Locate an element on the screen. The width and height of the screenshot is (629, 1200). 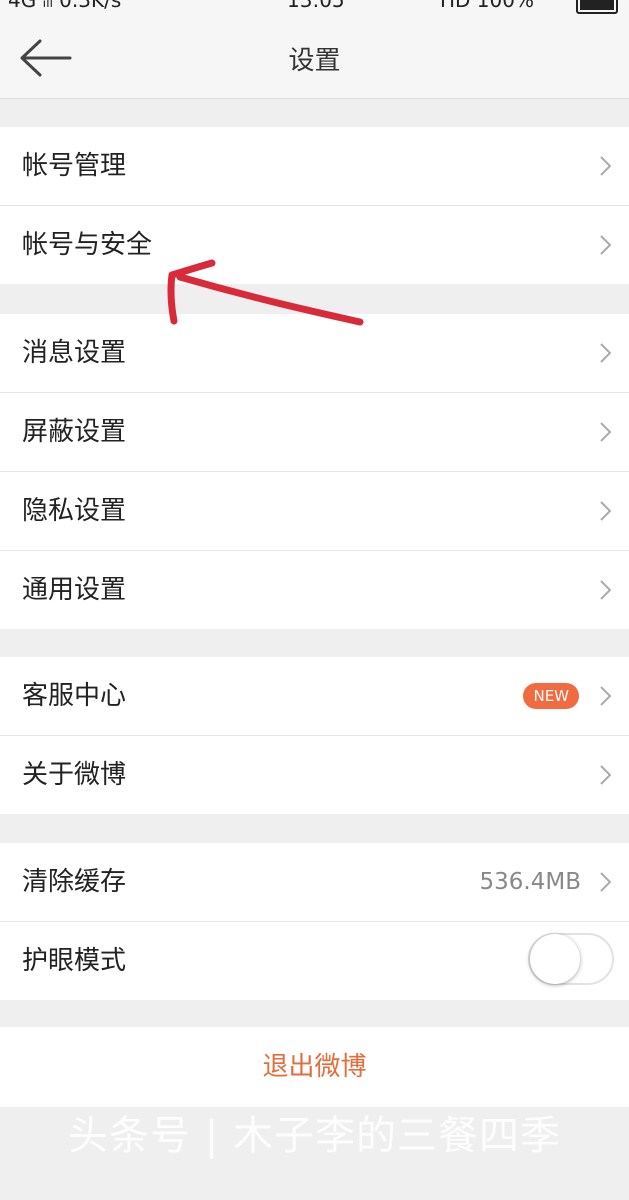
row-label: 帐号与安全 is located at coordinates (87, 245).